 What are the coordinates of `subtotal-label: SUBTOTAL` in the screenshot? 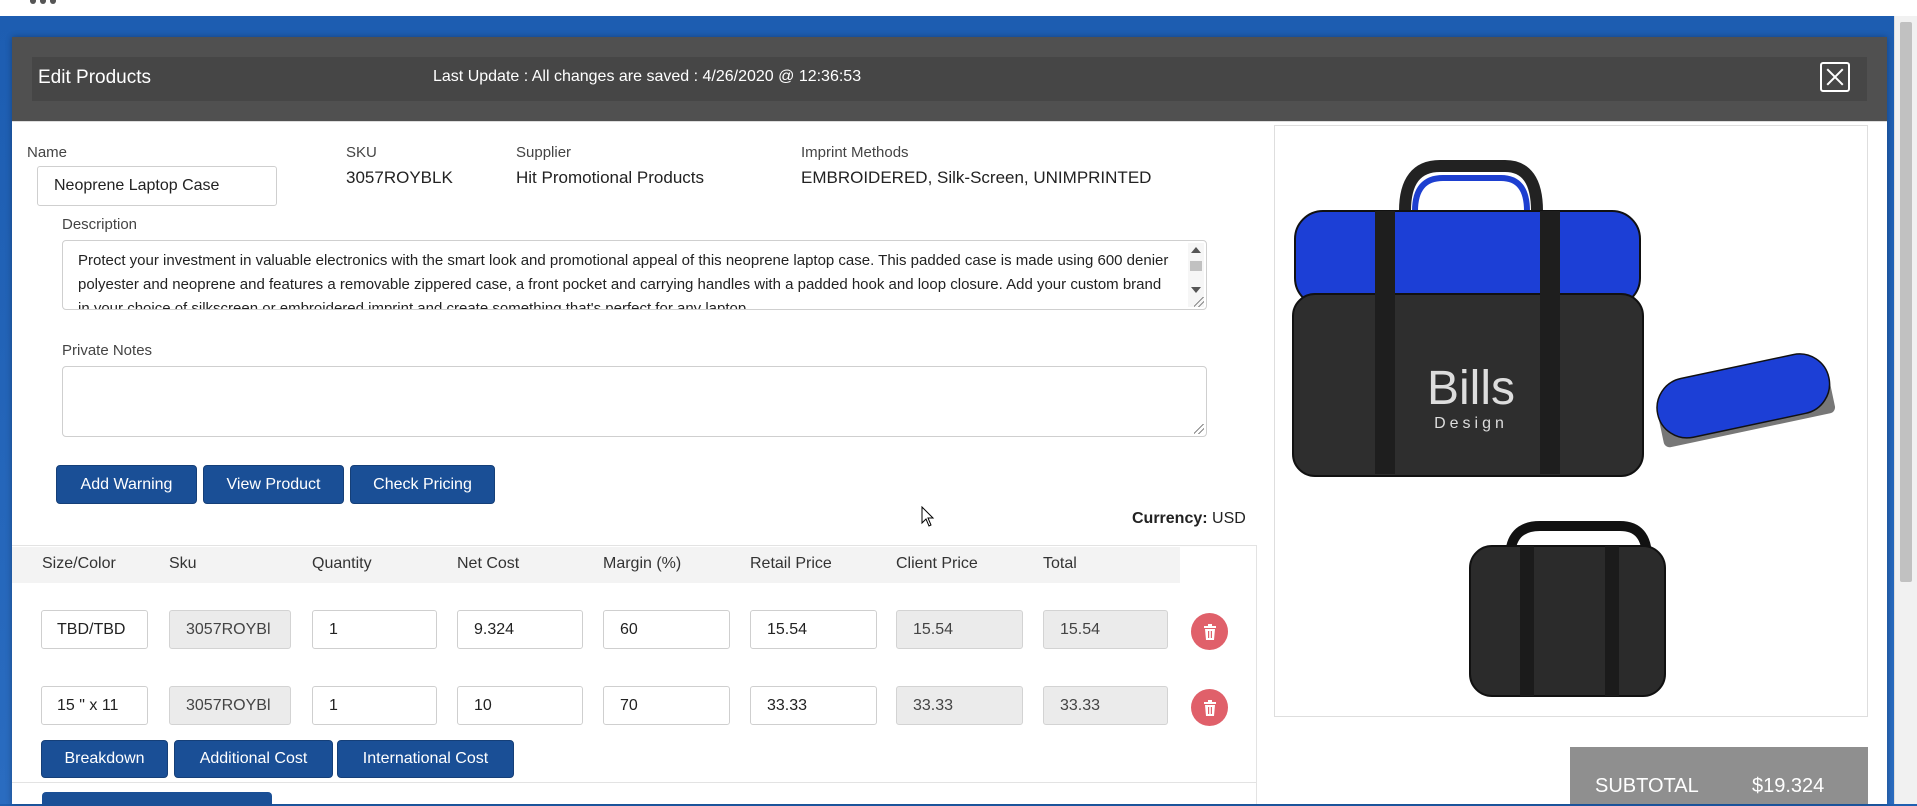 It's located at (1647, 786).